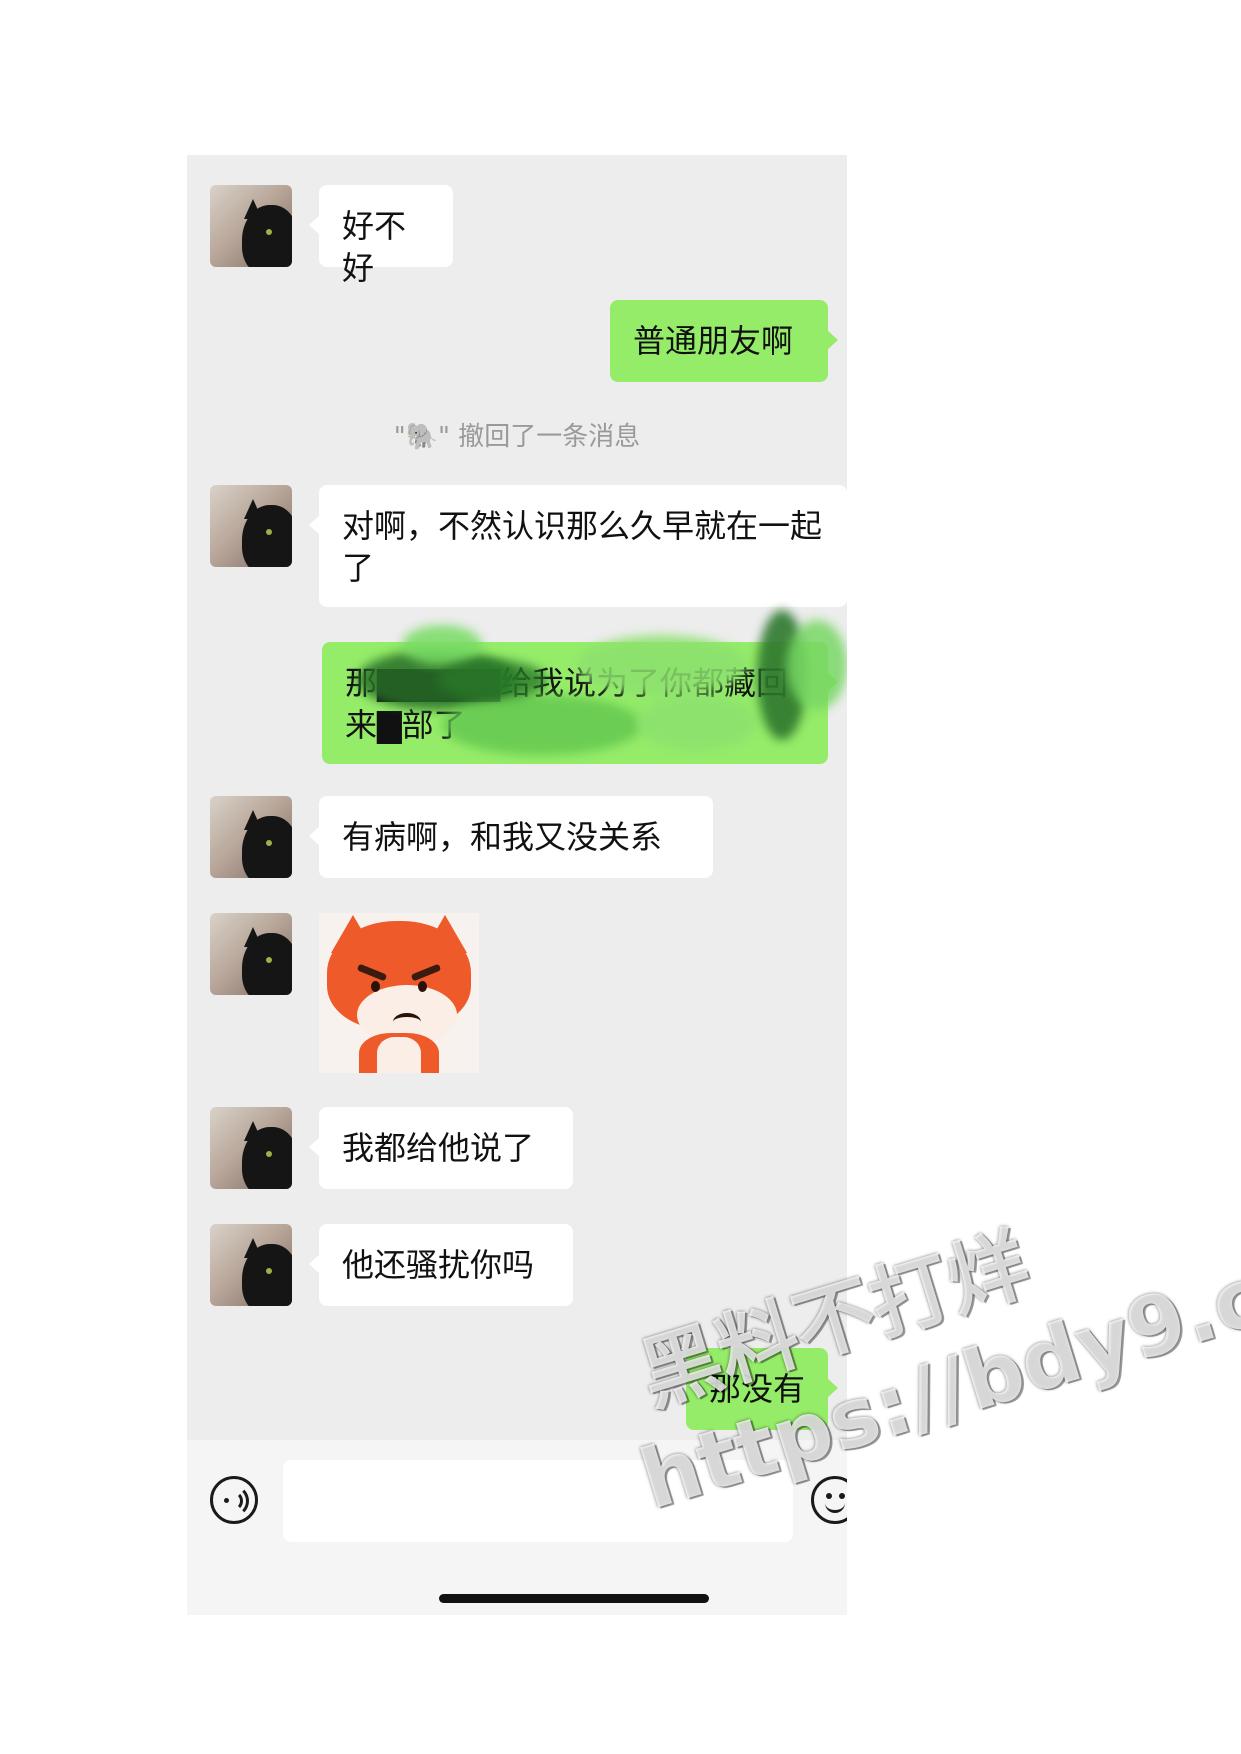 The width and height of the screenshot is (1241, 1754). What do you see at coordinates (582, 547) in the screenshot?
I see `message-text: 对啊，不然认识那么久早就在一起了` at bounding box center [582, 547].